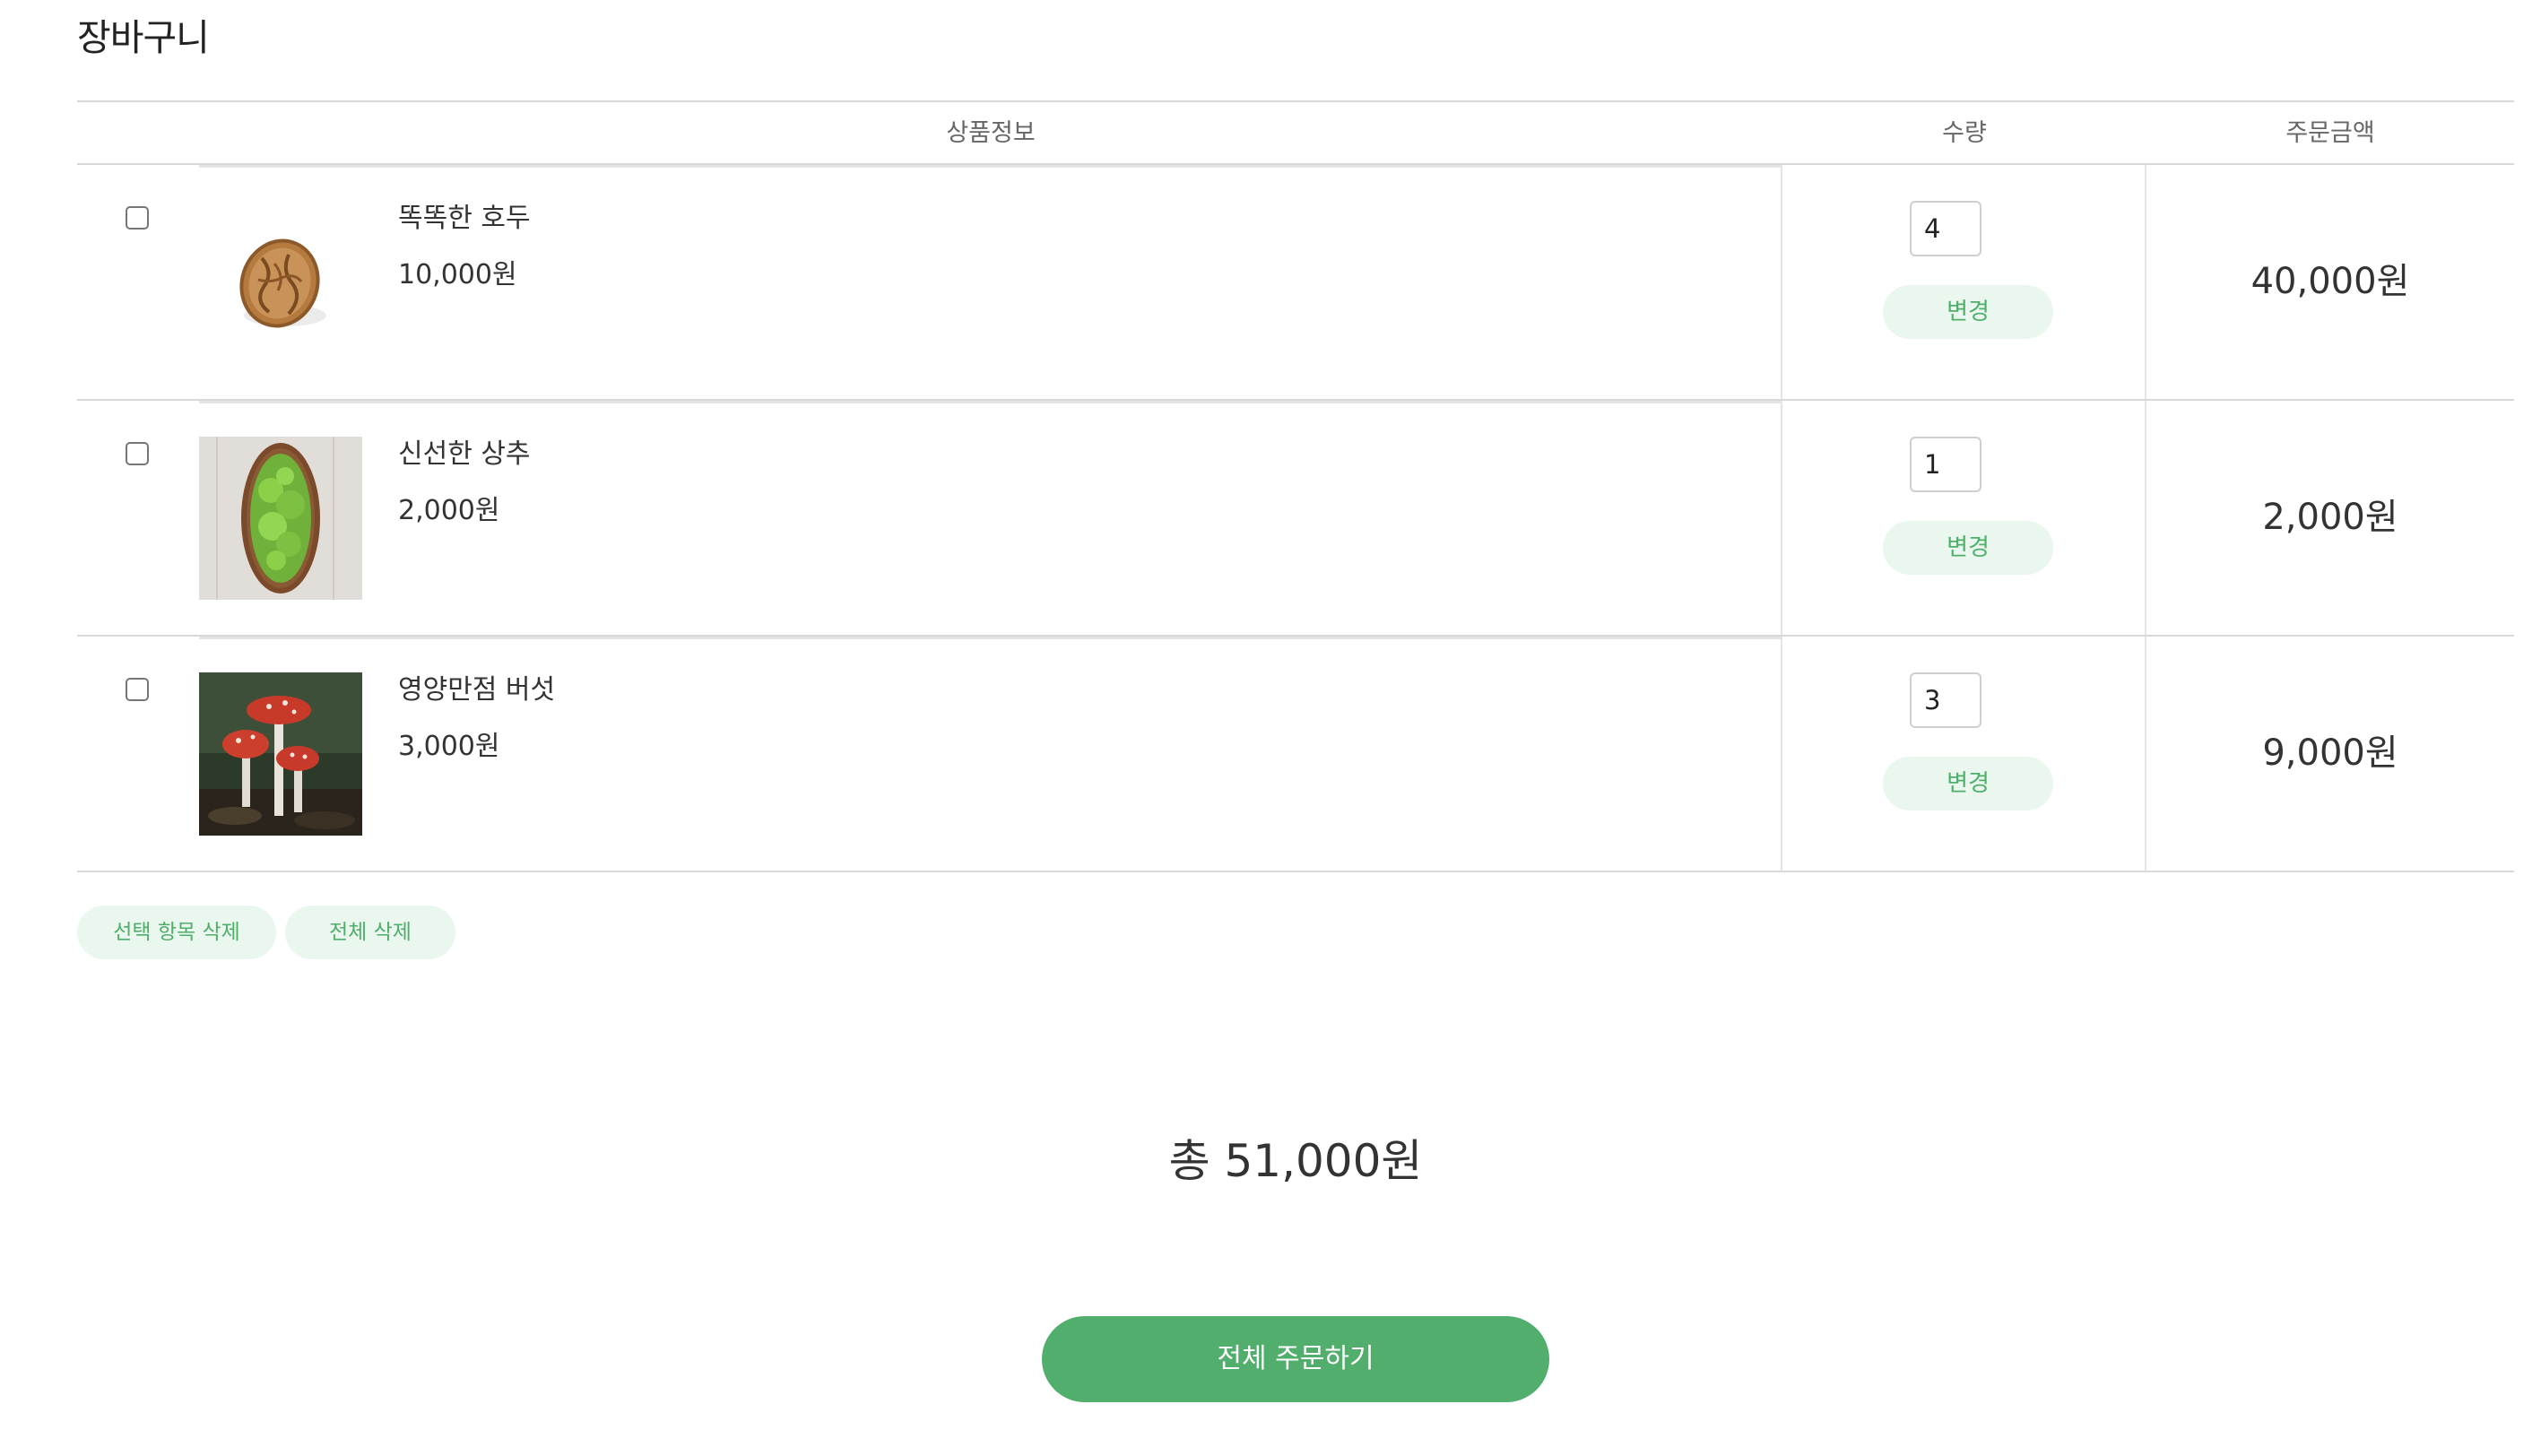  What do you see at coordinates (449, 511) in the screenshot?
I see `product-unit-price: 2,000원` at bounding box center [449, 511].